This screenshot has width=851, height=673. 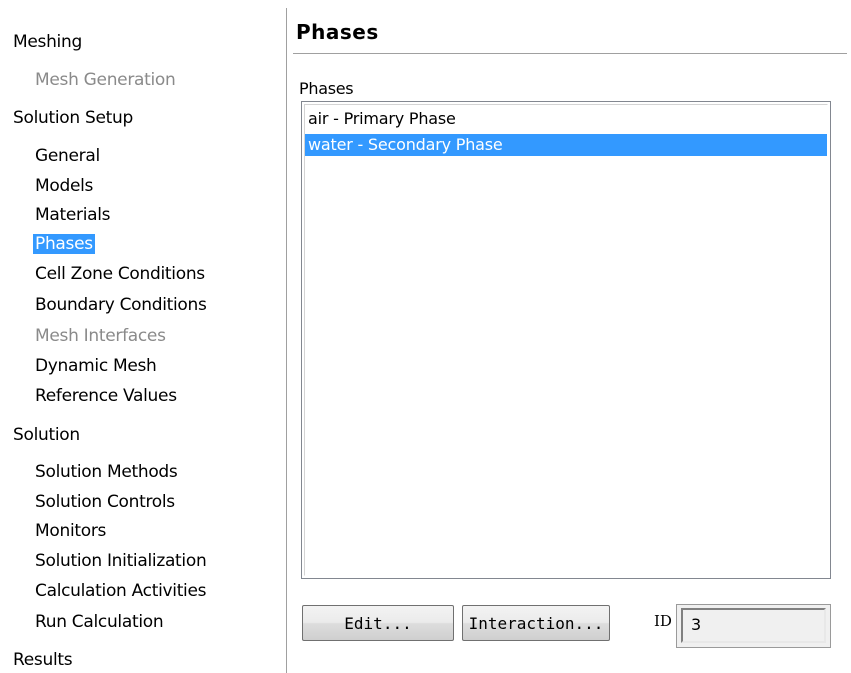 I want to click on nav-item-label: Results, so click(x=43, y=660).